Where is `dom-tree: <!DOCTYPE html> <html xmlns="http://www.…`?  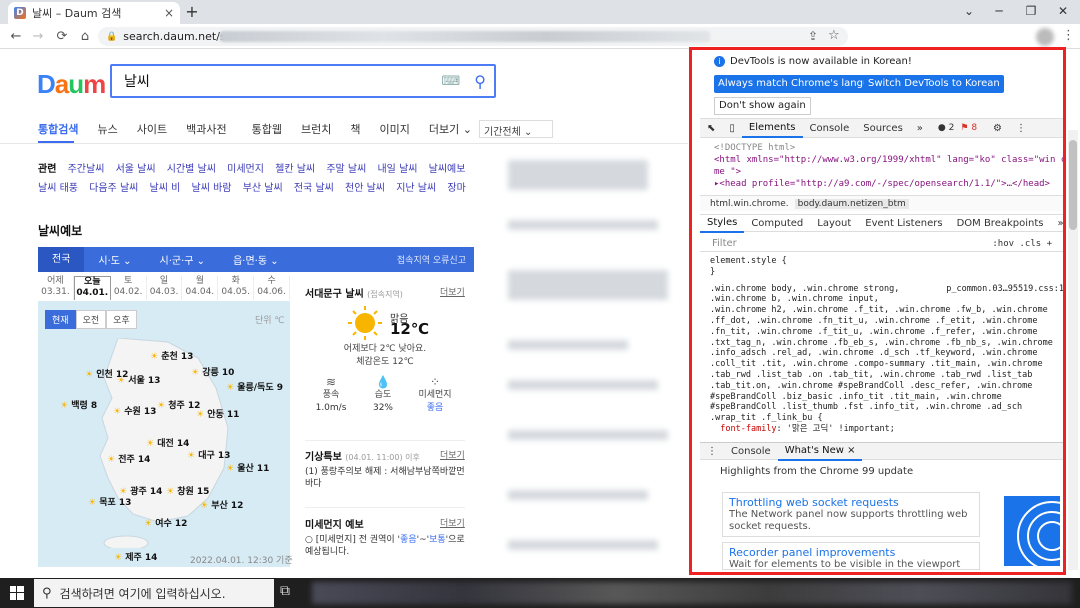
dom-tree: <!DOCTYPE html> <html xmlns="http://www.… is located at coordinates (889, 166).